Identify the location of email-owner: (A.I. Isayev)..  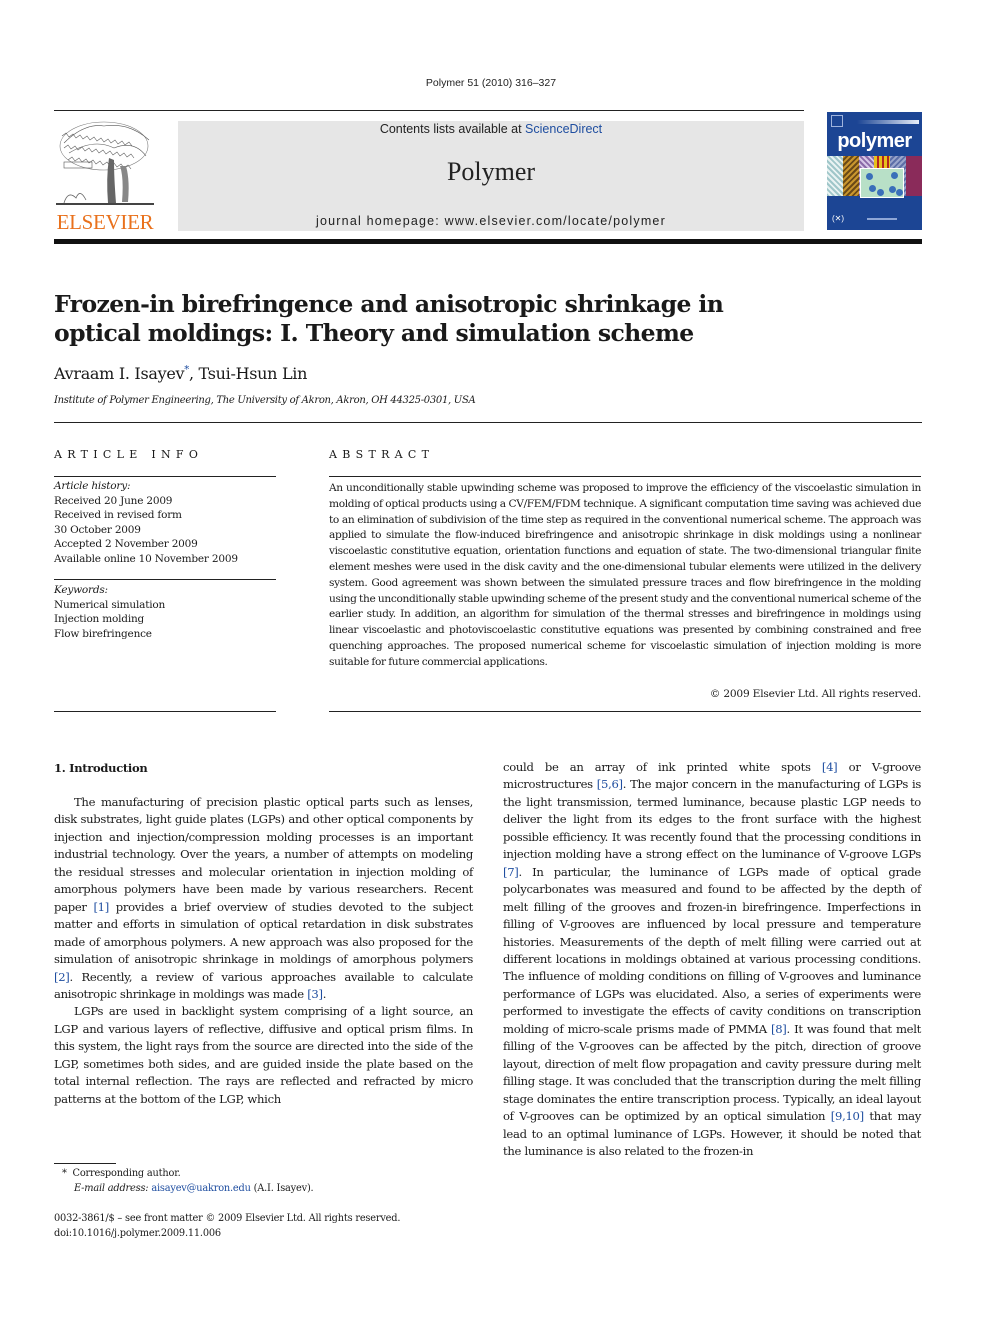
(283, 1188).